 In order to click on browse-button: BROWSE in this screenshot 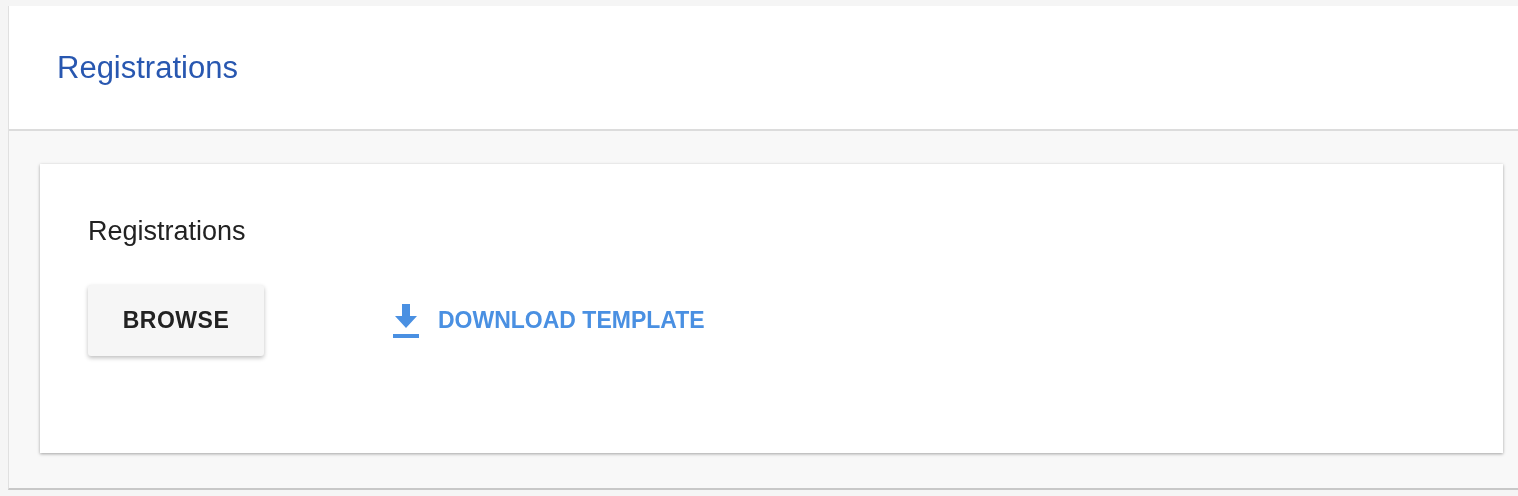, I will do `click(176, 320)`.